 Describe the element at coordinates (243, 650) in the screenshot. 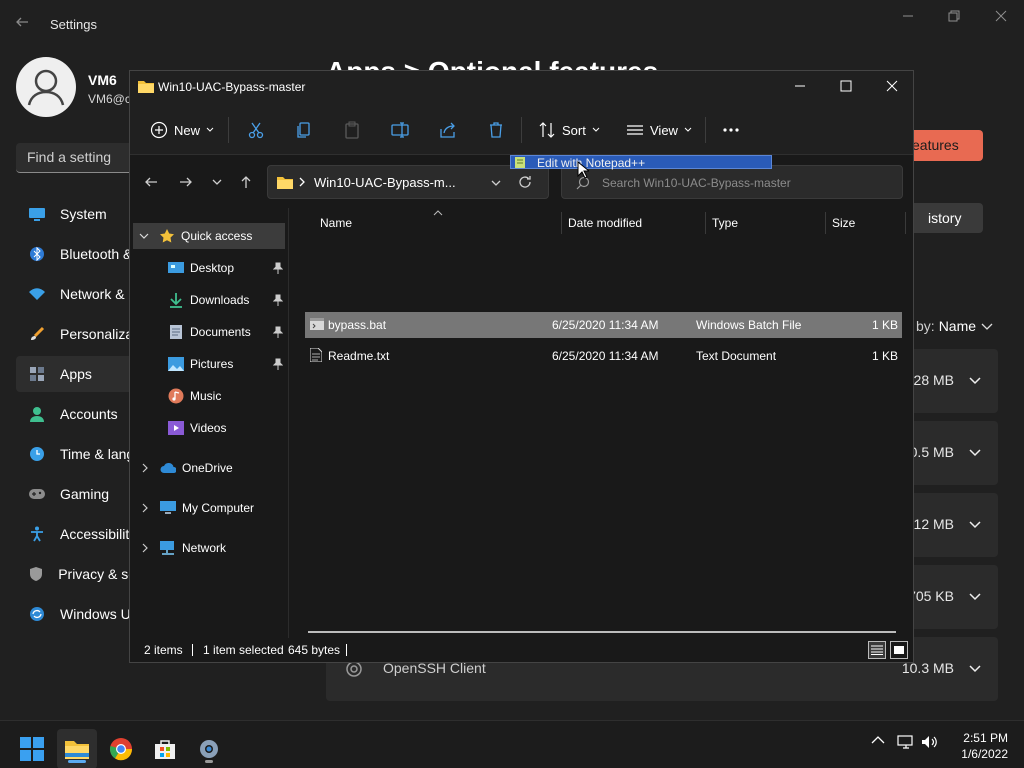

I see `selection-count: 1 item selected` at that location.